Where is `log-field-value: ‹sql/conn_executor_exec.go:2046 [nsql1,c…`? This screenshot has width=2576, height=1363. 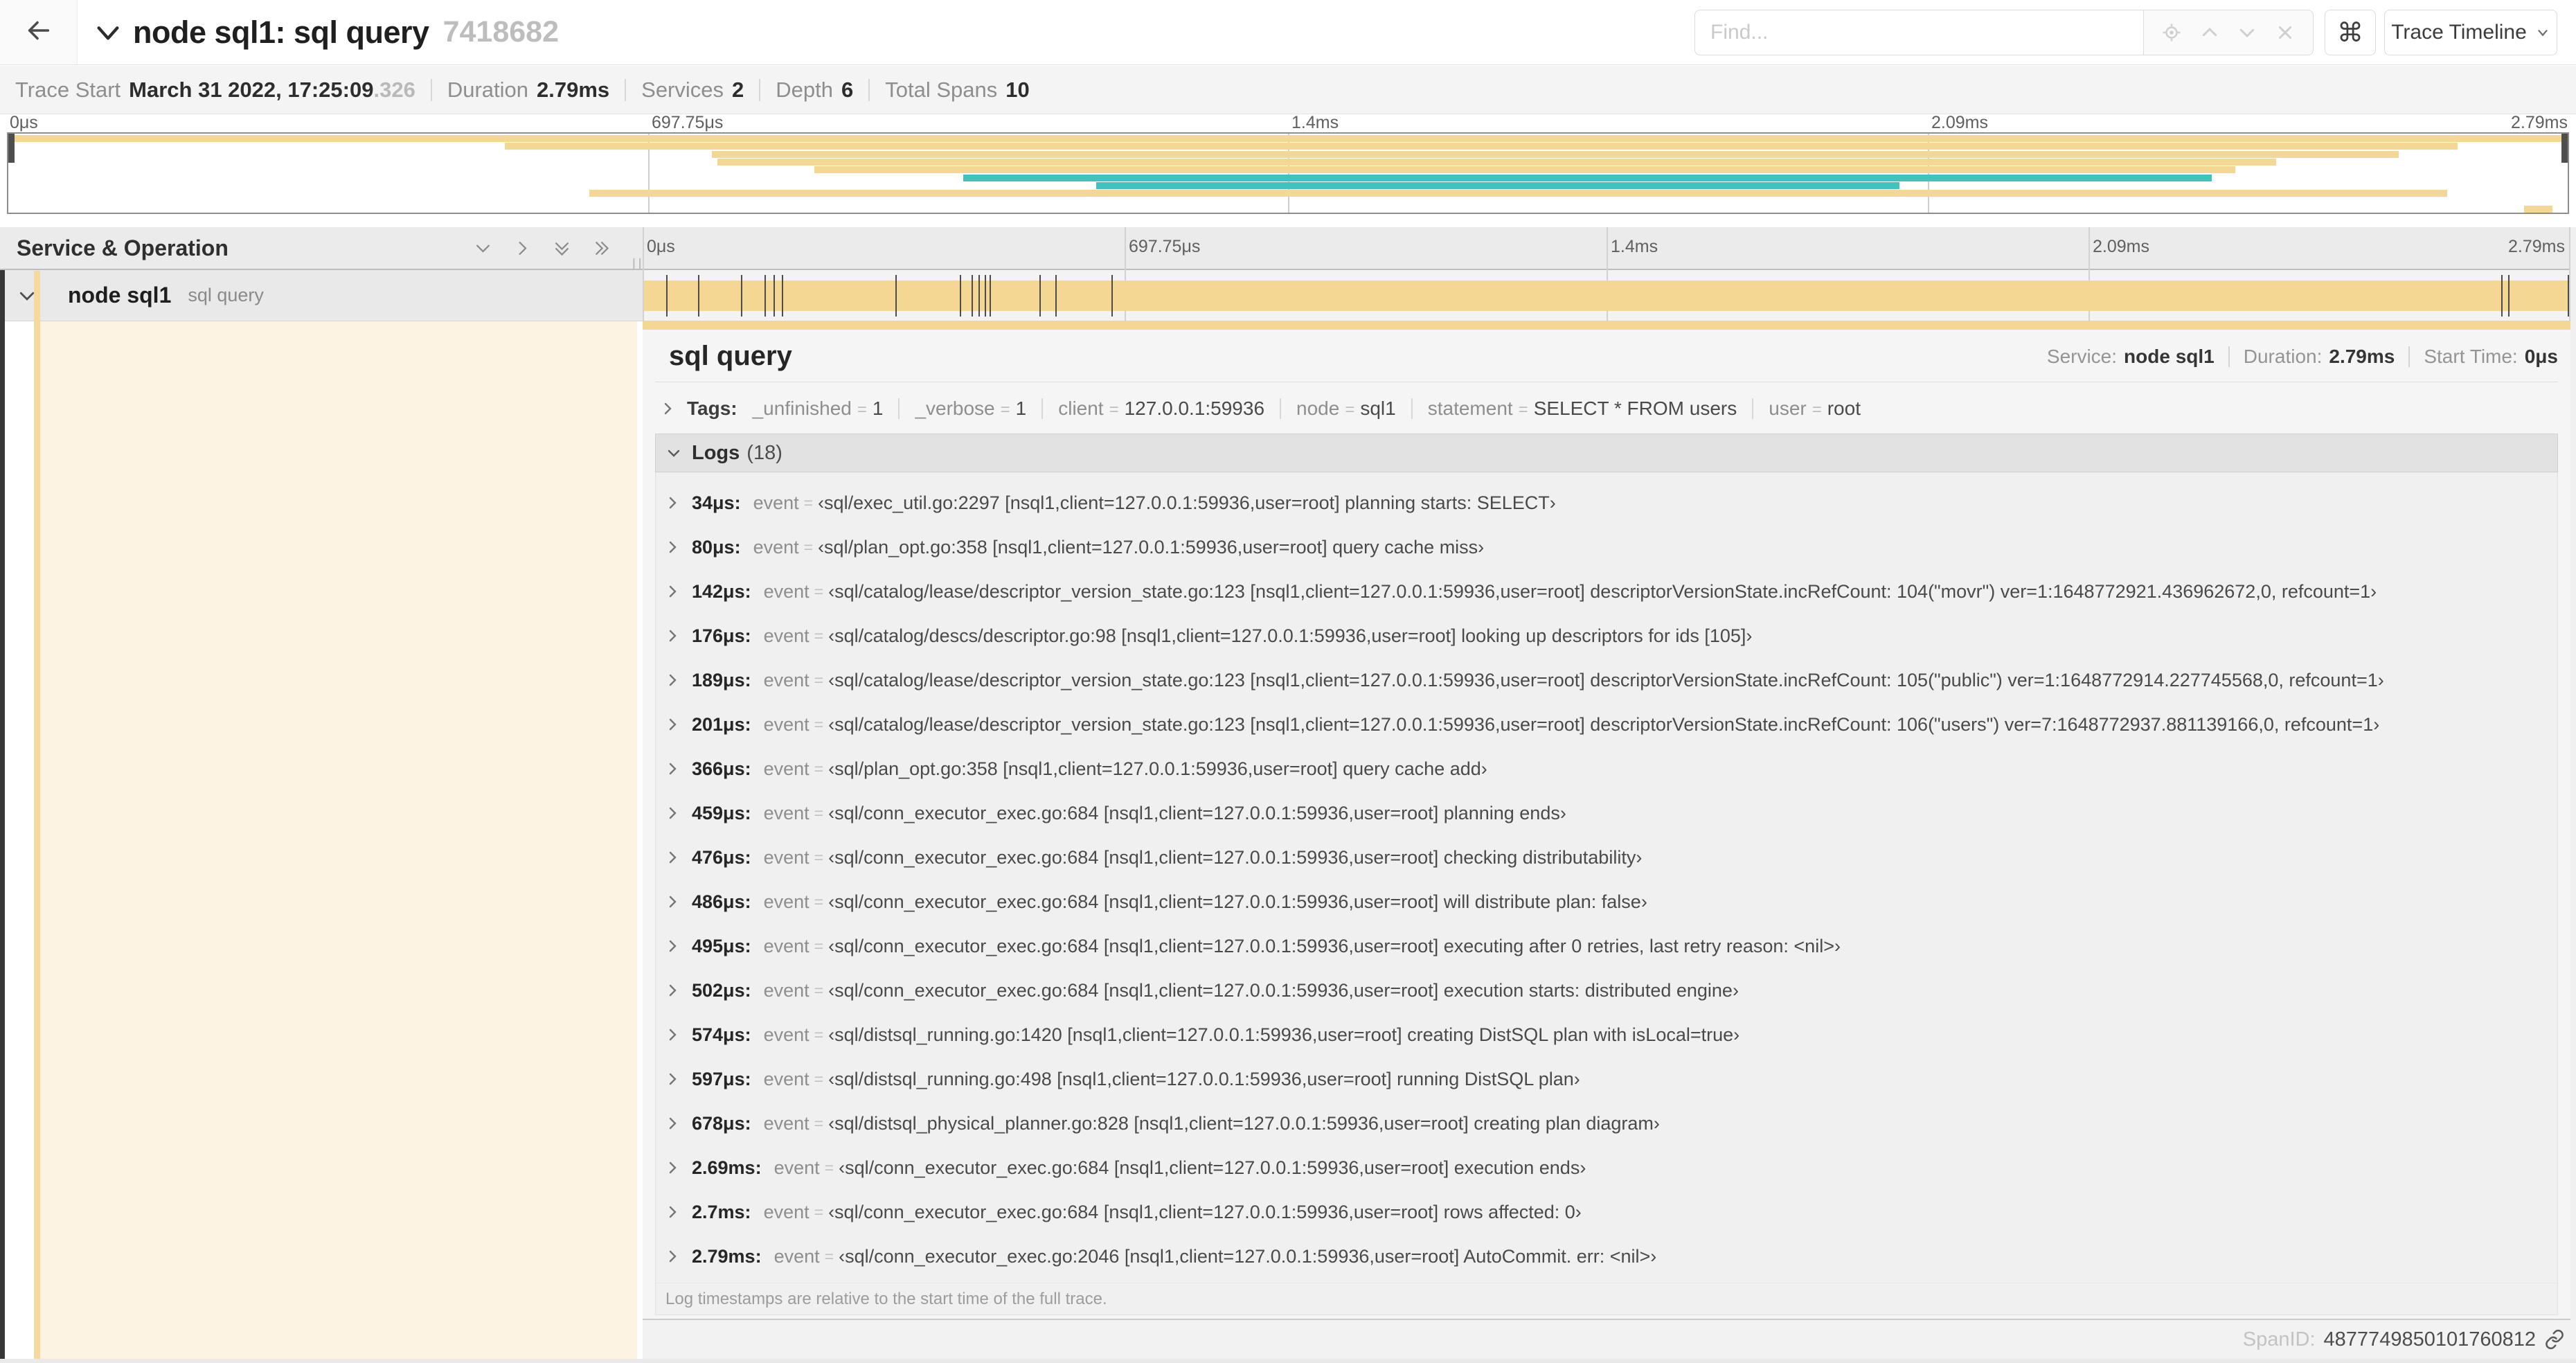 log-field-value: ‹sql/conn_executor_exec.go:2046 [nsql1,c… is located at coordinates (1248, 1256).